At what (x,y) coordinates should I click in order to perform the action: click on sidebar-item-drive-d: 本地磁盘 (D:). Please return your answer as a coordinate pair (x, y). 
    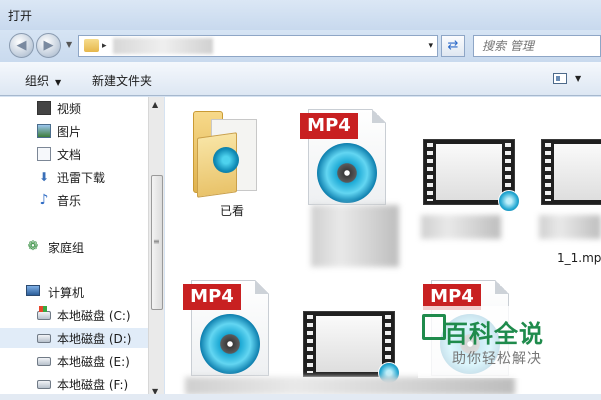
    Looking at the image, I should click on (74, 338).